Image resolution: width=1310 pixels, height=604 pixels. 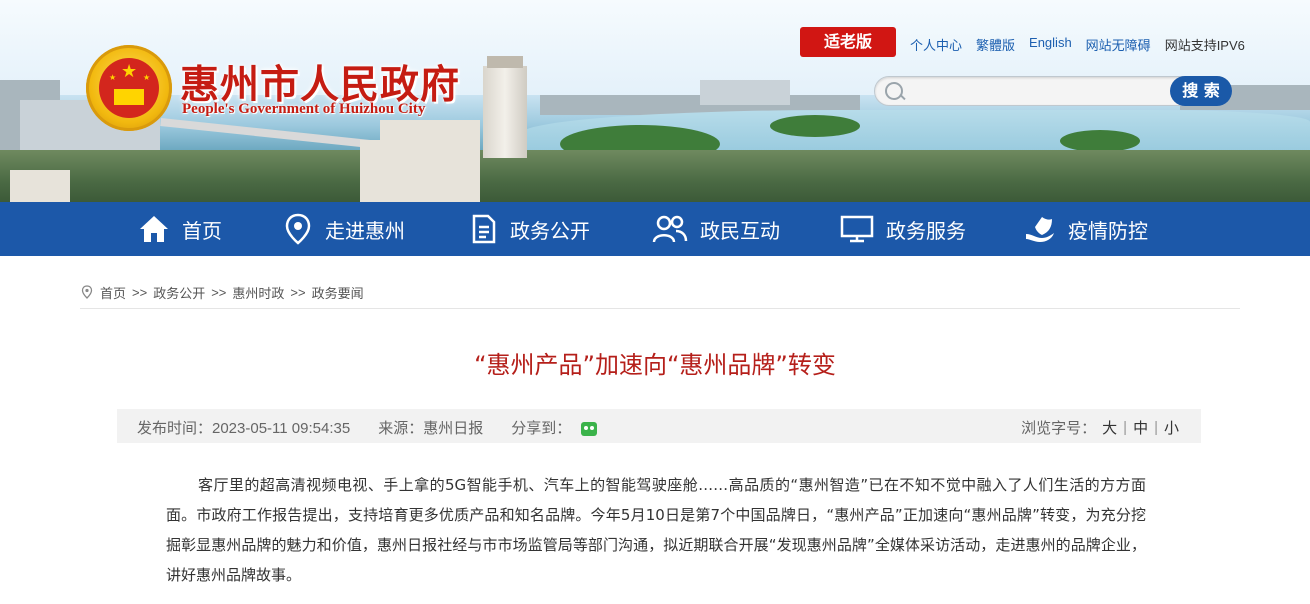 I want to click on search-bar: 搜 索, so click(x=1053, y=91).